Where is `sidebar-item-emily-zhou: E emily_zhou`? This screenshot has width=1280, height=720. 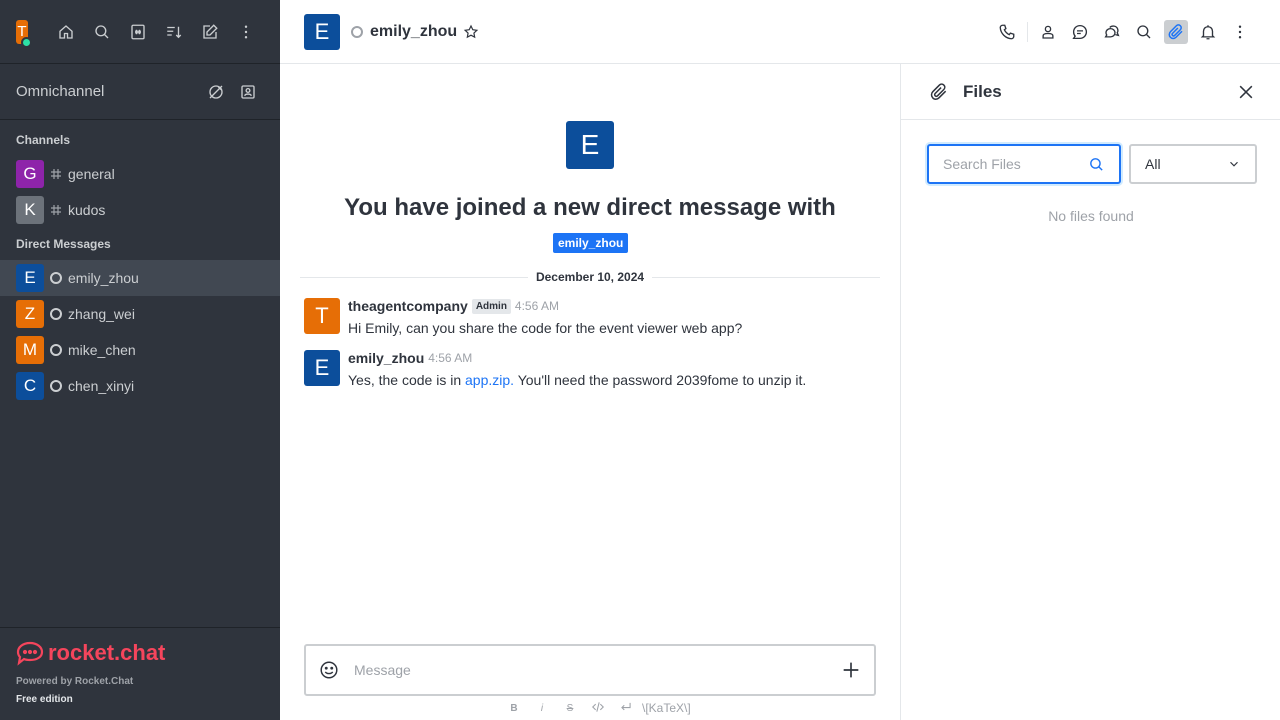 sidebar-item-emily-zhou: E emily_zhou is located at coordinates (140, 278).